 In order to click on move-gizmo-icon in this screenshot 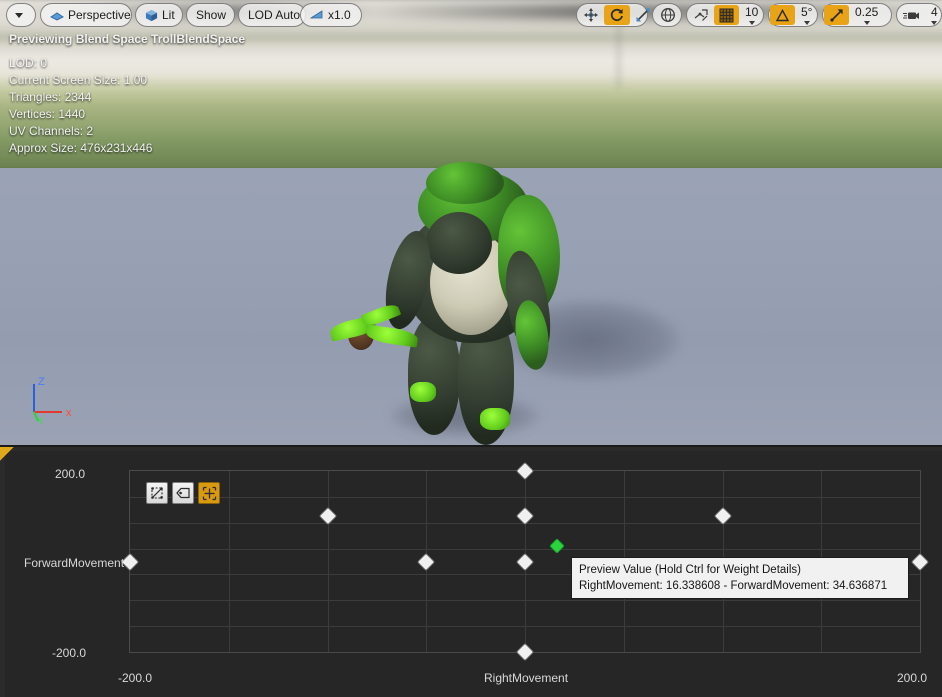, I will do `click(591, 15)`.